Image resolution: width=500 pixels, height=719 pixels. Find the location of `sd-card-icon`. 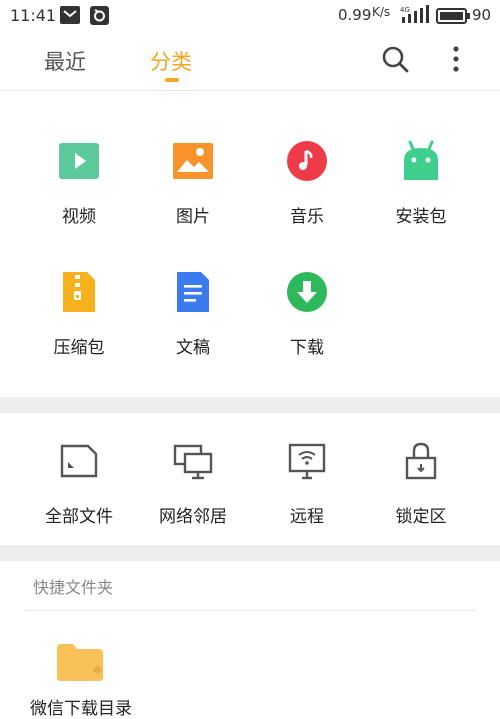

sd-card-icon is located at coordinates (79, 461).